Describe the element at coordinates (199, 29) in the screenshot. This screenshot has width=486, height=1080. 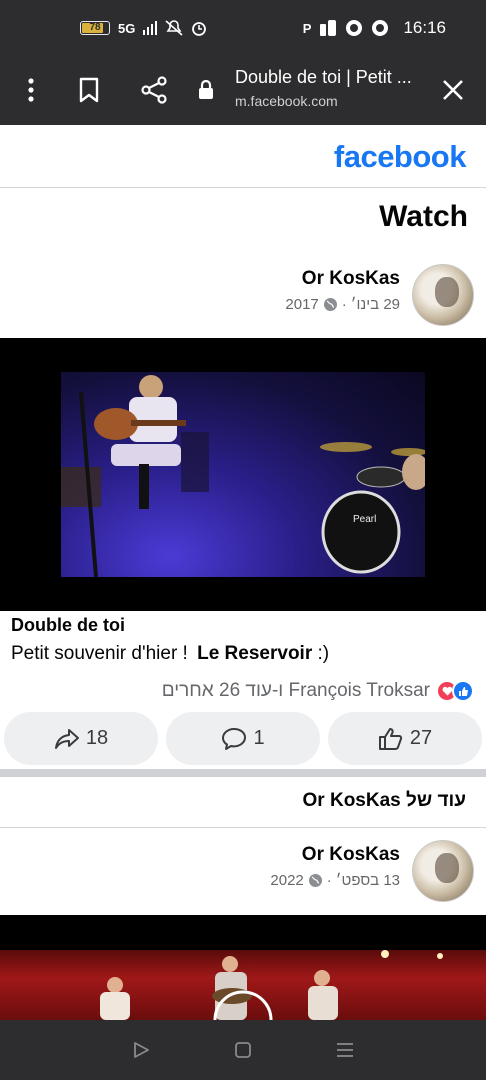
I see `alarm-icon` at that location.